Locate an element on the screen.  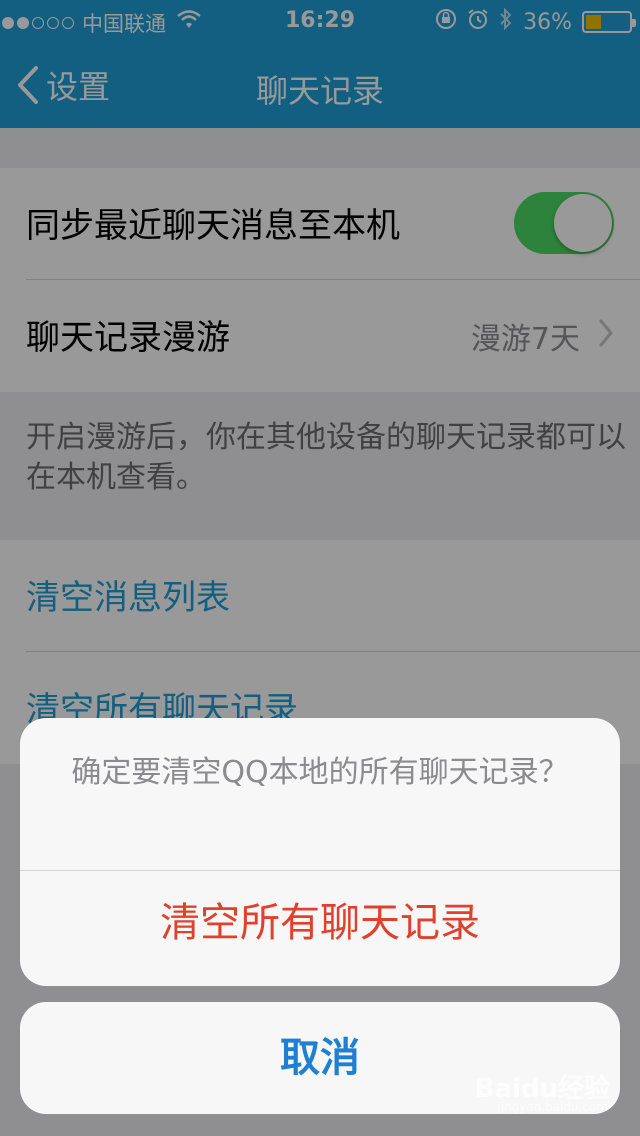
watermark-url: jingyan.baidu.com is located at coordinates (552, 1107).